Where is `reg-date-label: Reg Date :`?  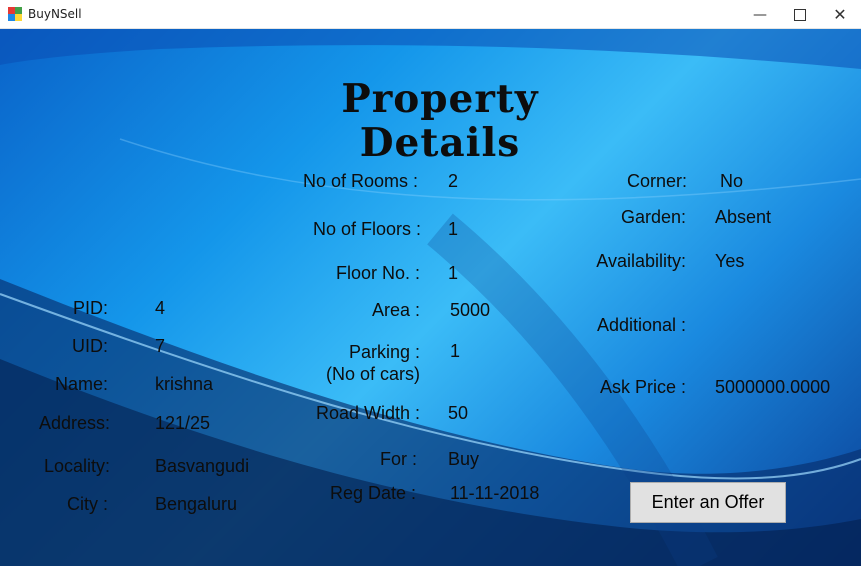
reg-date-label: Reg Date : is located at coordinates (372, 493).